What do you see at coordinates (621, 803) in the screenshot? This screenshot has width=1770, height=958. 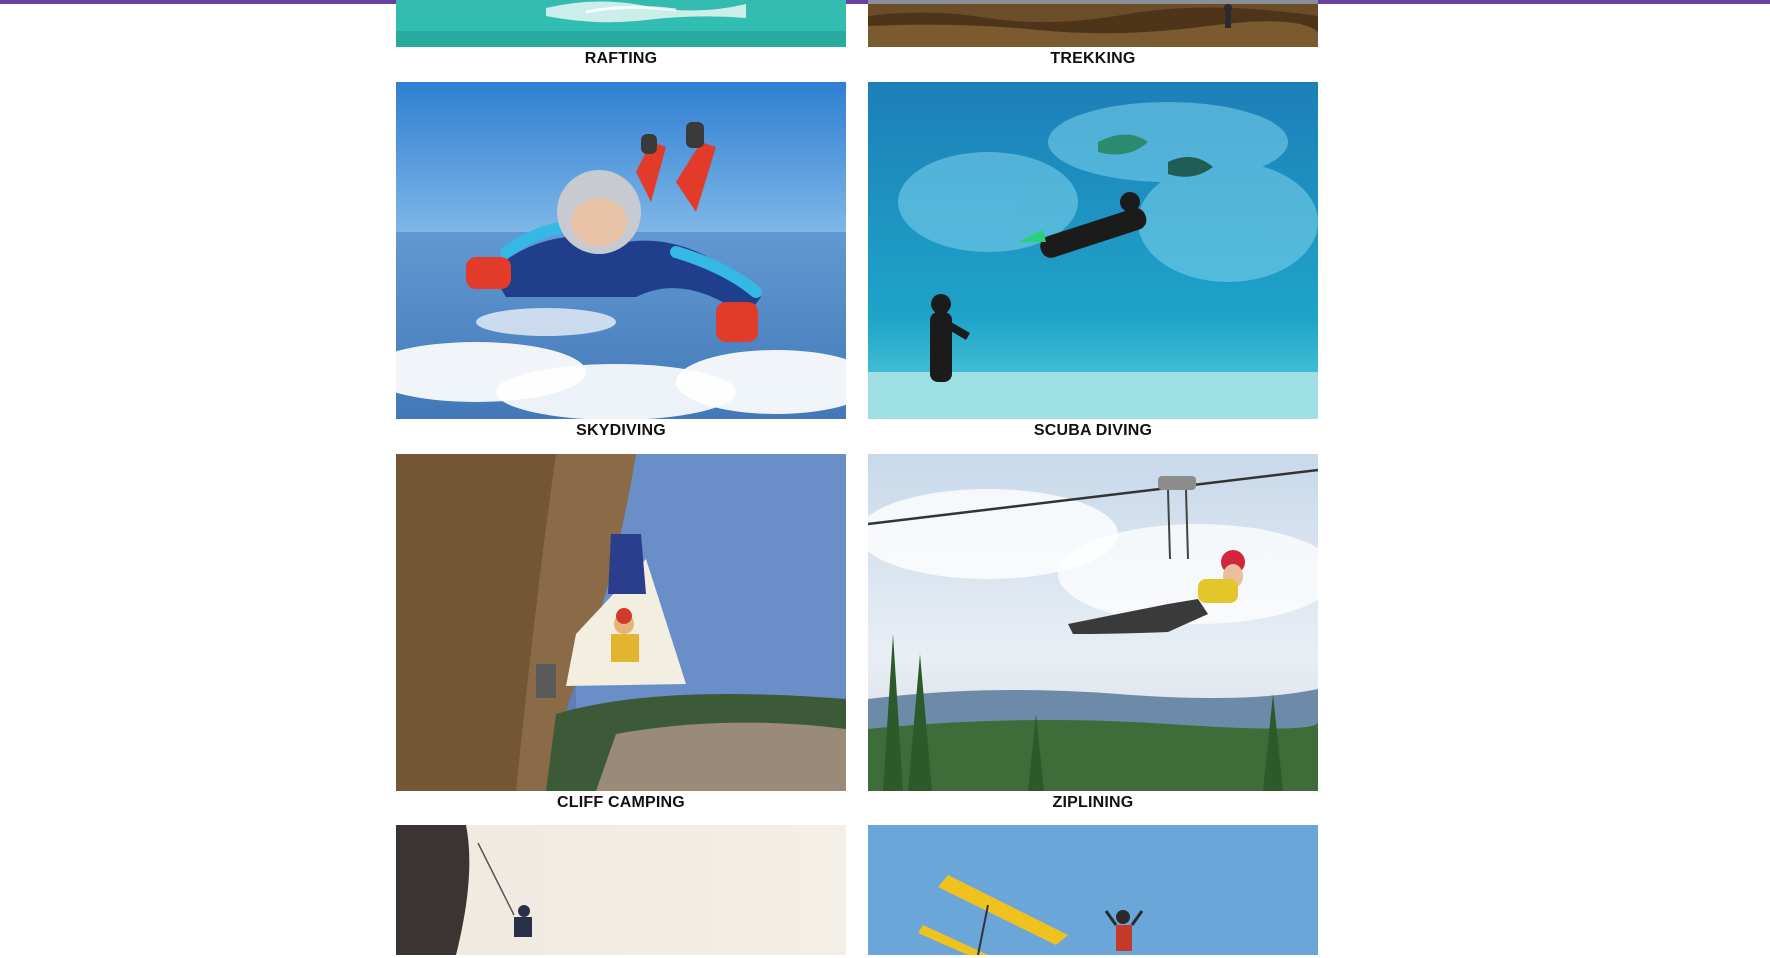 I see `activity-label: CLIFF CAMPING` at bounding box center [621, 803].